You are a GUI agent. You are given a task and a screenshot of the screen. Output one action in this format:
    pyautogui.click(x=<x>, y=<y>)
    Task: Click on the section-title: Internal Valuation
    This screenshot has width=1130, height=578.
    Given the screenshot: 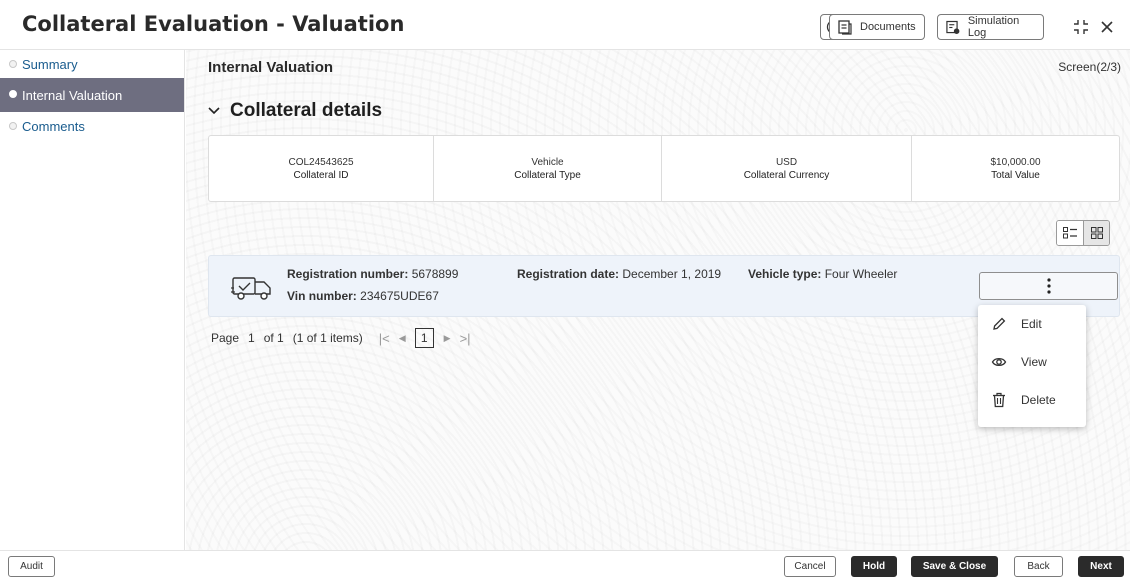 What is the action you would take?
    pyautogui.click(x=271, y=67)
    